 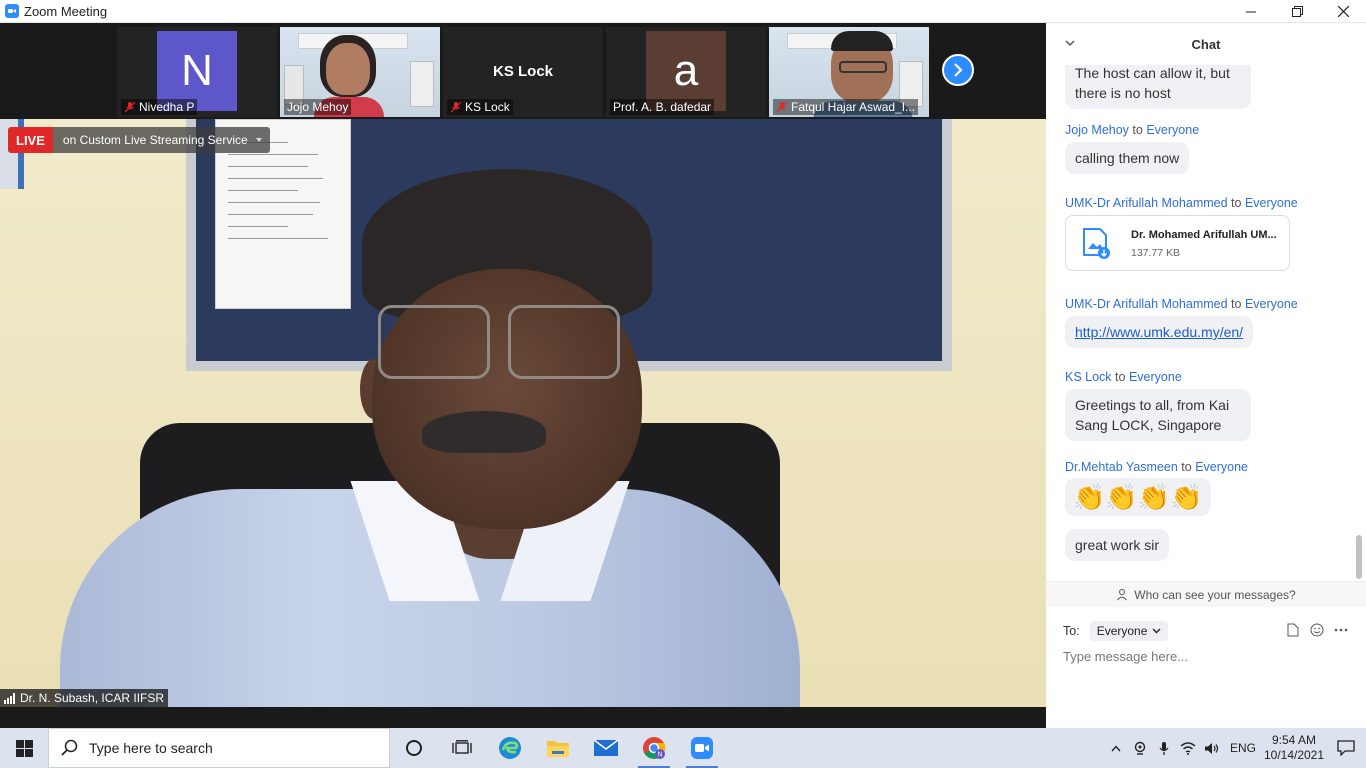 I want to click on restore-icon, so click(x=1297, y=11).